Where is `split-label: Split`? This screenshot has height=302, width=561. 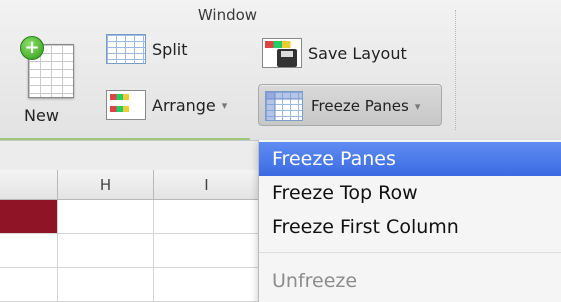
split-label: Split is located at coordinates (170, 49).